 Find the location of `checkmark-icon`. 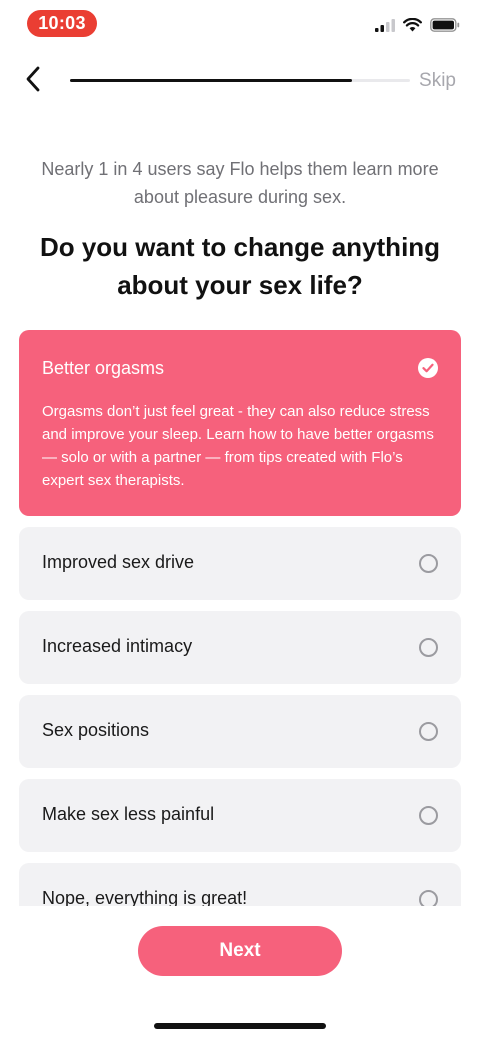

checkmark-icon is located at coordinates (428, 368).